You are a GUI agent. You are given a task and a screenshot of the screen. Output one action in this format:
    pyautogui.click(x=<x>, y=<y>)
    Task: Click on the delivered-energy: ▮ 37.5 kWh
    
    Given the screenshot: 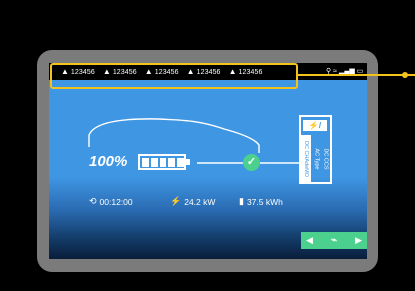 What is the action you would take?
    pyautogui.click(x=261, y=201)
    